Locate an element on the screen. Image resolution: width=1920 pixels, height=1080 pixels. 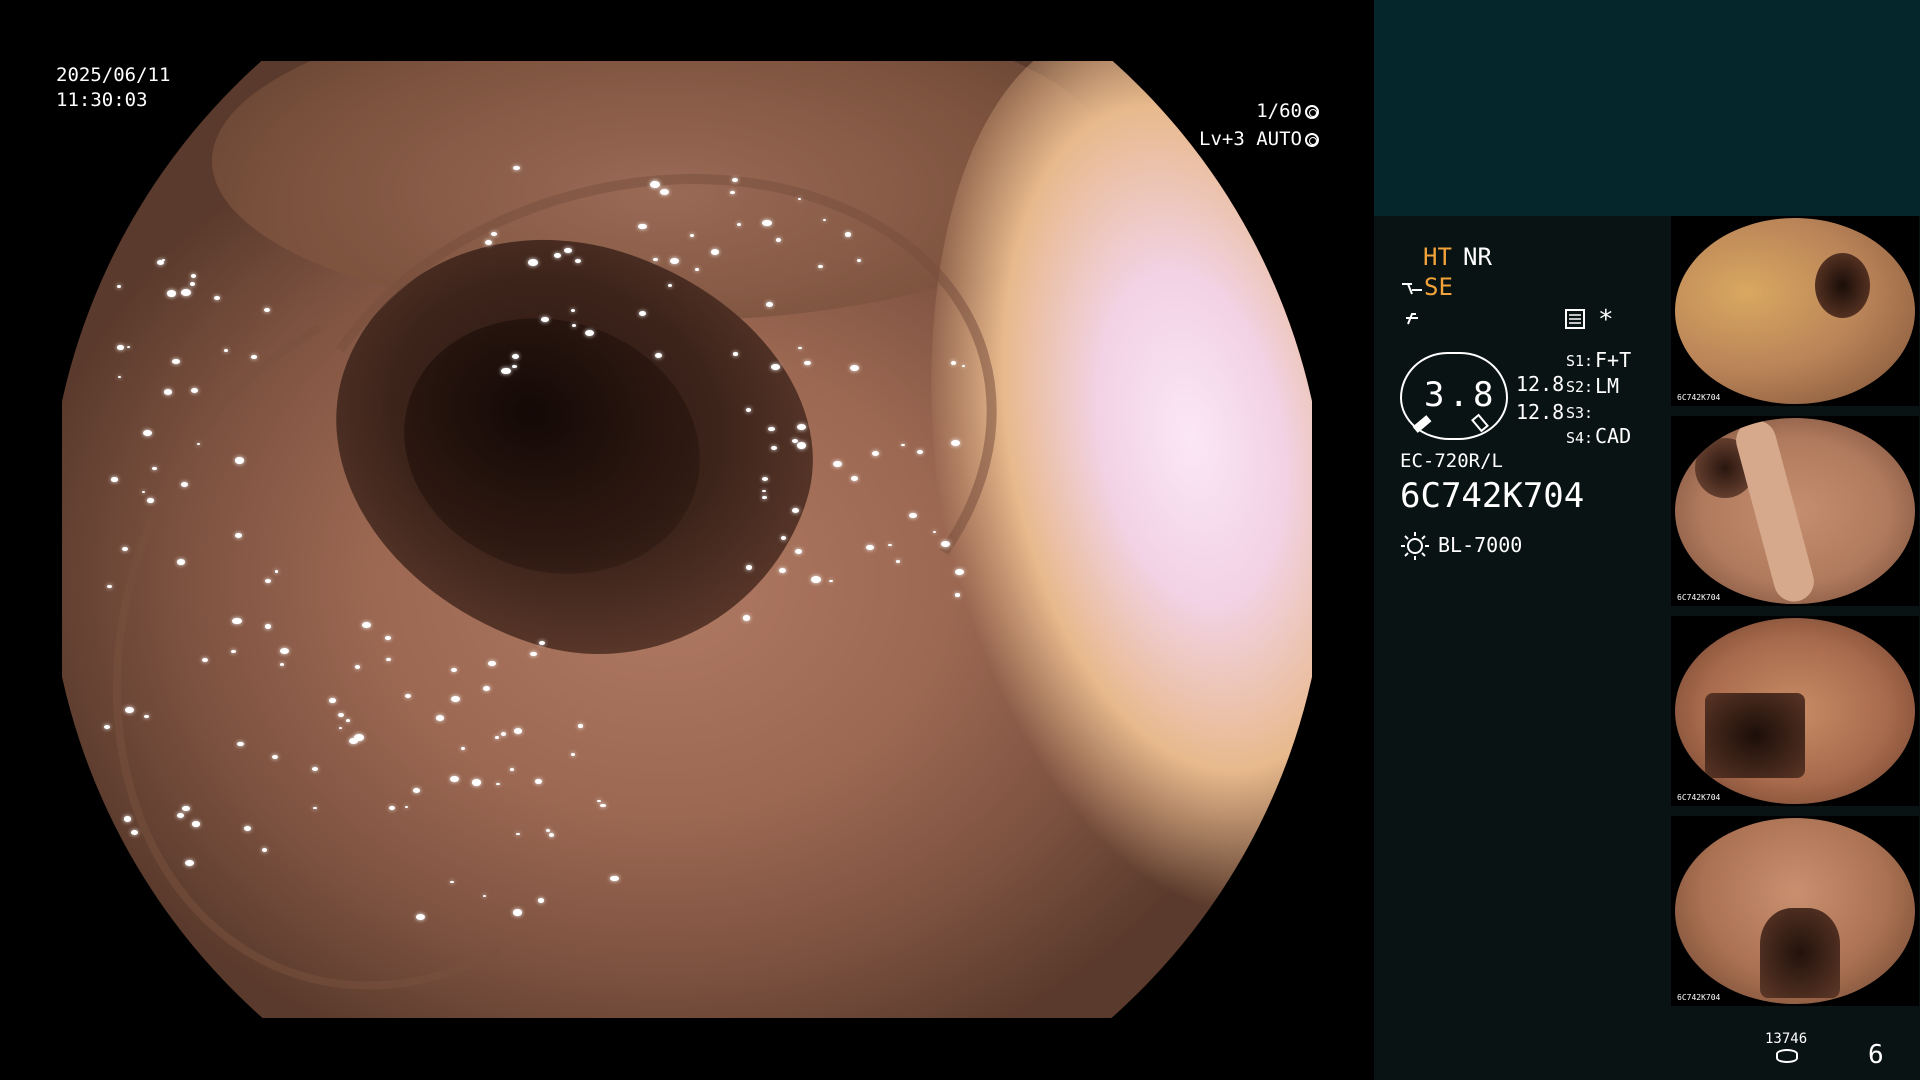
s4-key: S4: is located at coordinates (1580, 438).